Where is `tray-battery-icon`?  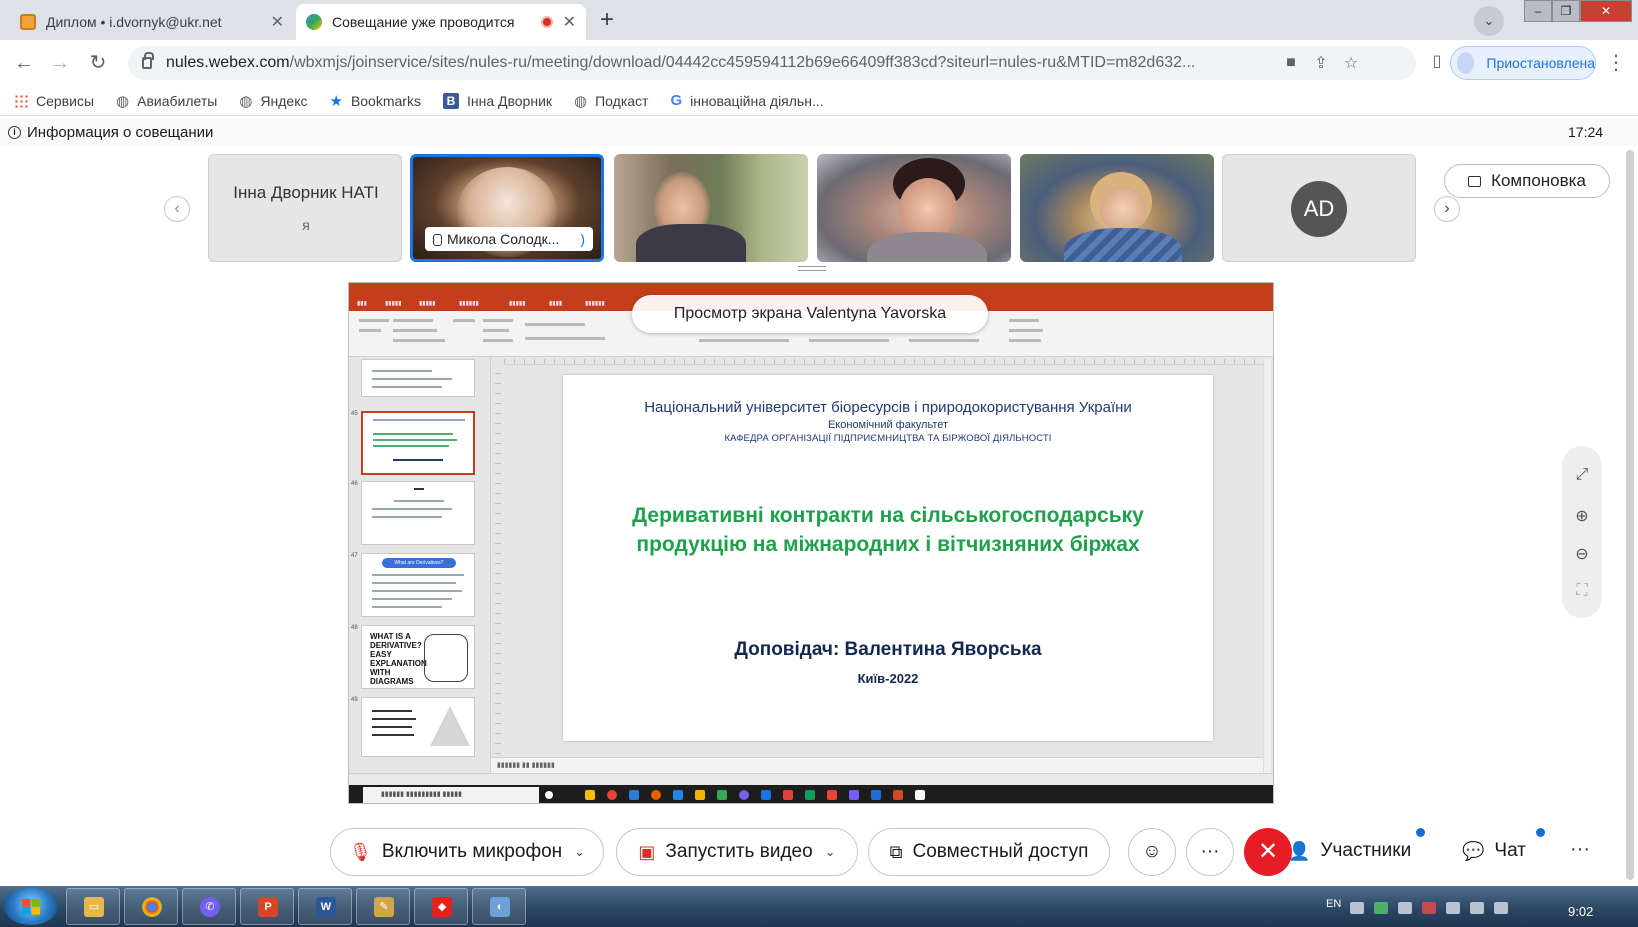 tray-battery-icon is located at coordinates (1501, 908).